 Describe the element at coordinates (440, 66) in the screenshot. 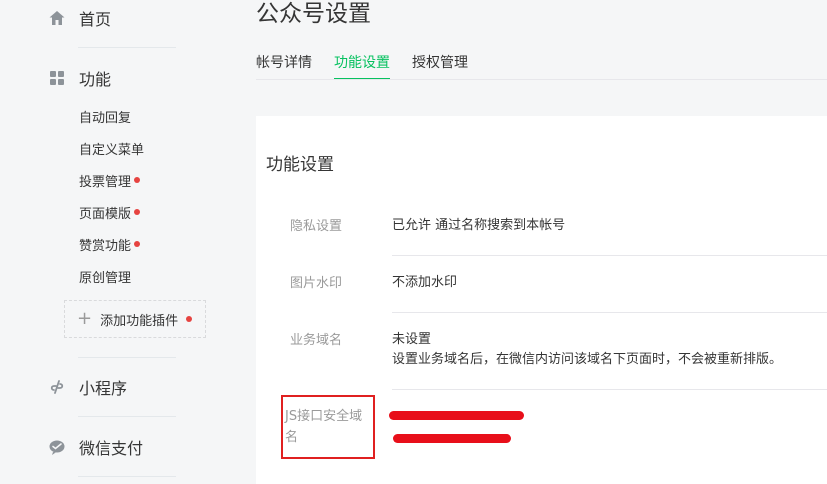

I see `tab-authorization: 授权管理` at that location.